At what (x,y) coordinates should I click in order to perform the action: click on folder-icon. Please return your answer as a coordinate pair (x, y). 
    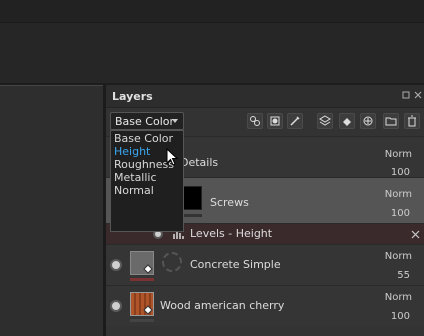
    Looking at the image, I should click on (391, 121).